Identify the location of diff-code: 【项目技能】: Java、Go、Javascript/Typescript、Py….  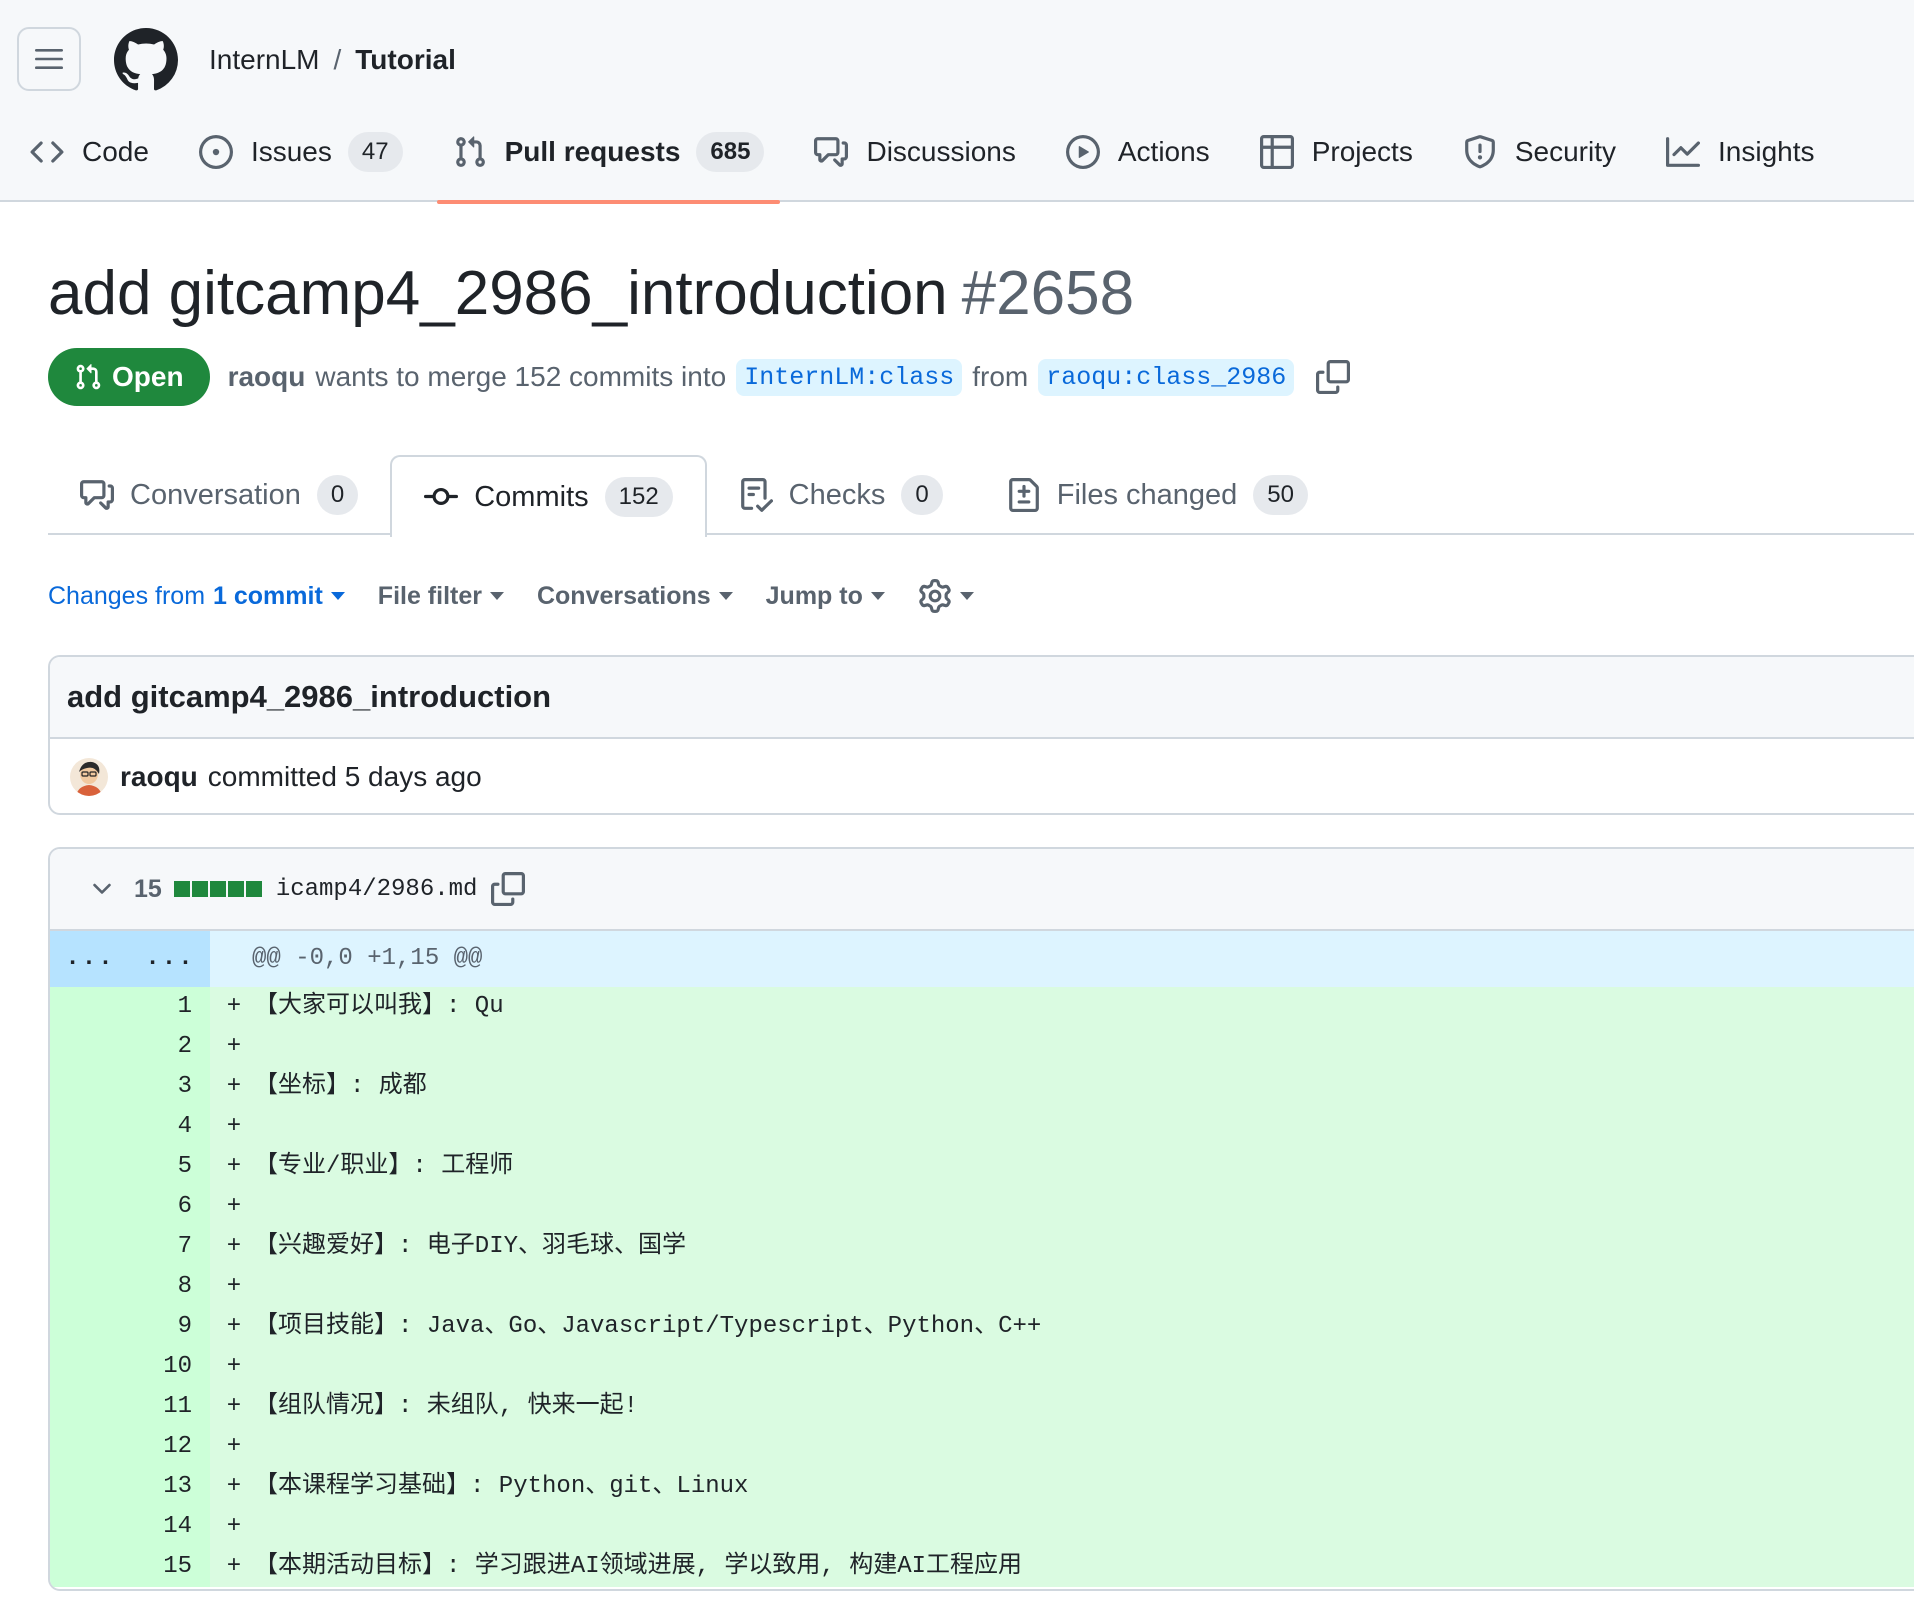
(648, 1326).